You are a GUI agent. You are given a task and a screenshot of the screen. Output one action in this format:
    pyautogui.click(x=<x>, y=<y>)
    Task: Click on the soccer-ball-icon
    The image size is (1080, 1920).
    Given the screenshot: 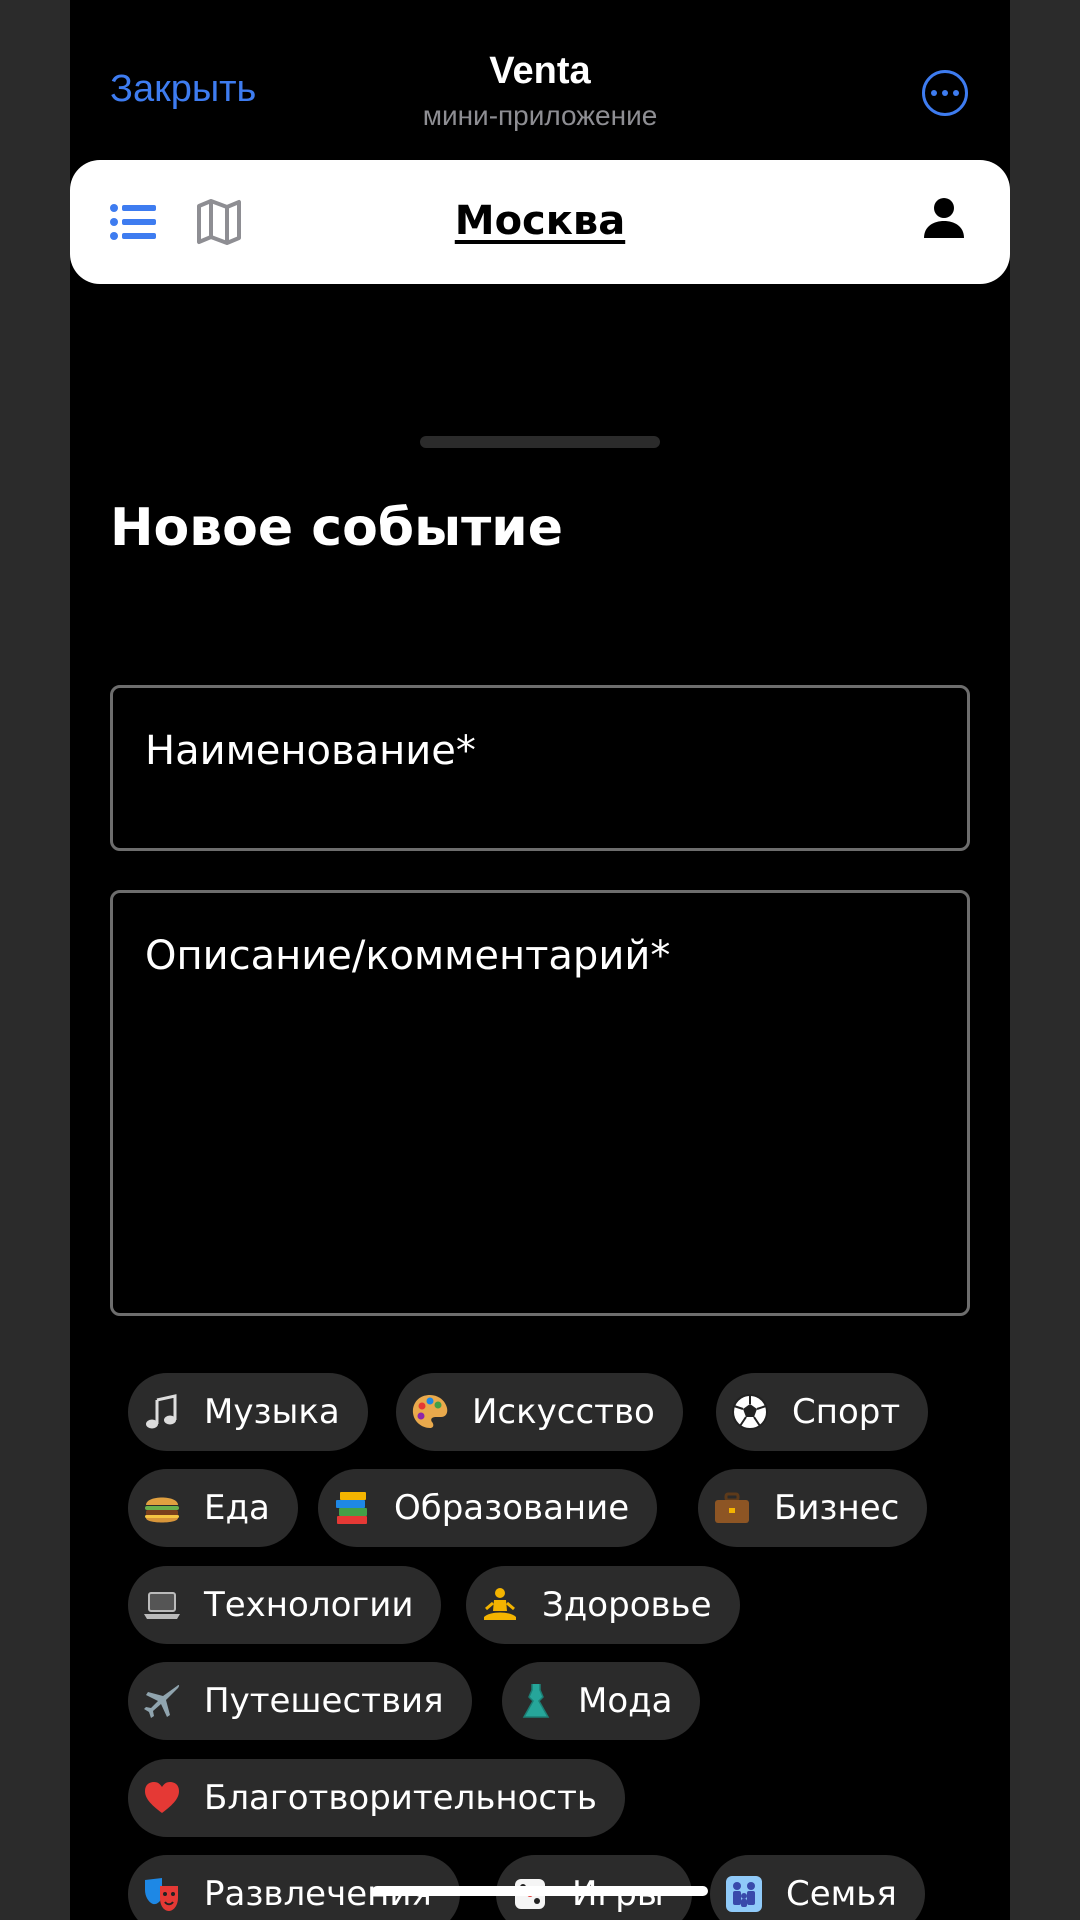 What is the action you would take?
    pyautogui.click(x=750, y=1412)
    